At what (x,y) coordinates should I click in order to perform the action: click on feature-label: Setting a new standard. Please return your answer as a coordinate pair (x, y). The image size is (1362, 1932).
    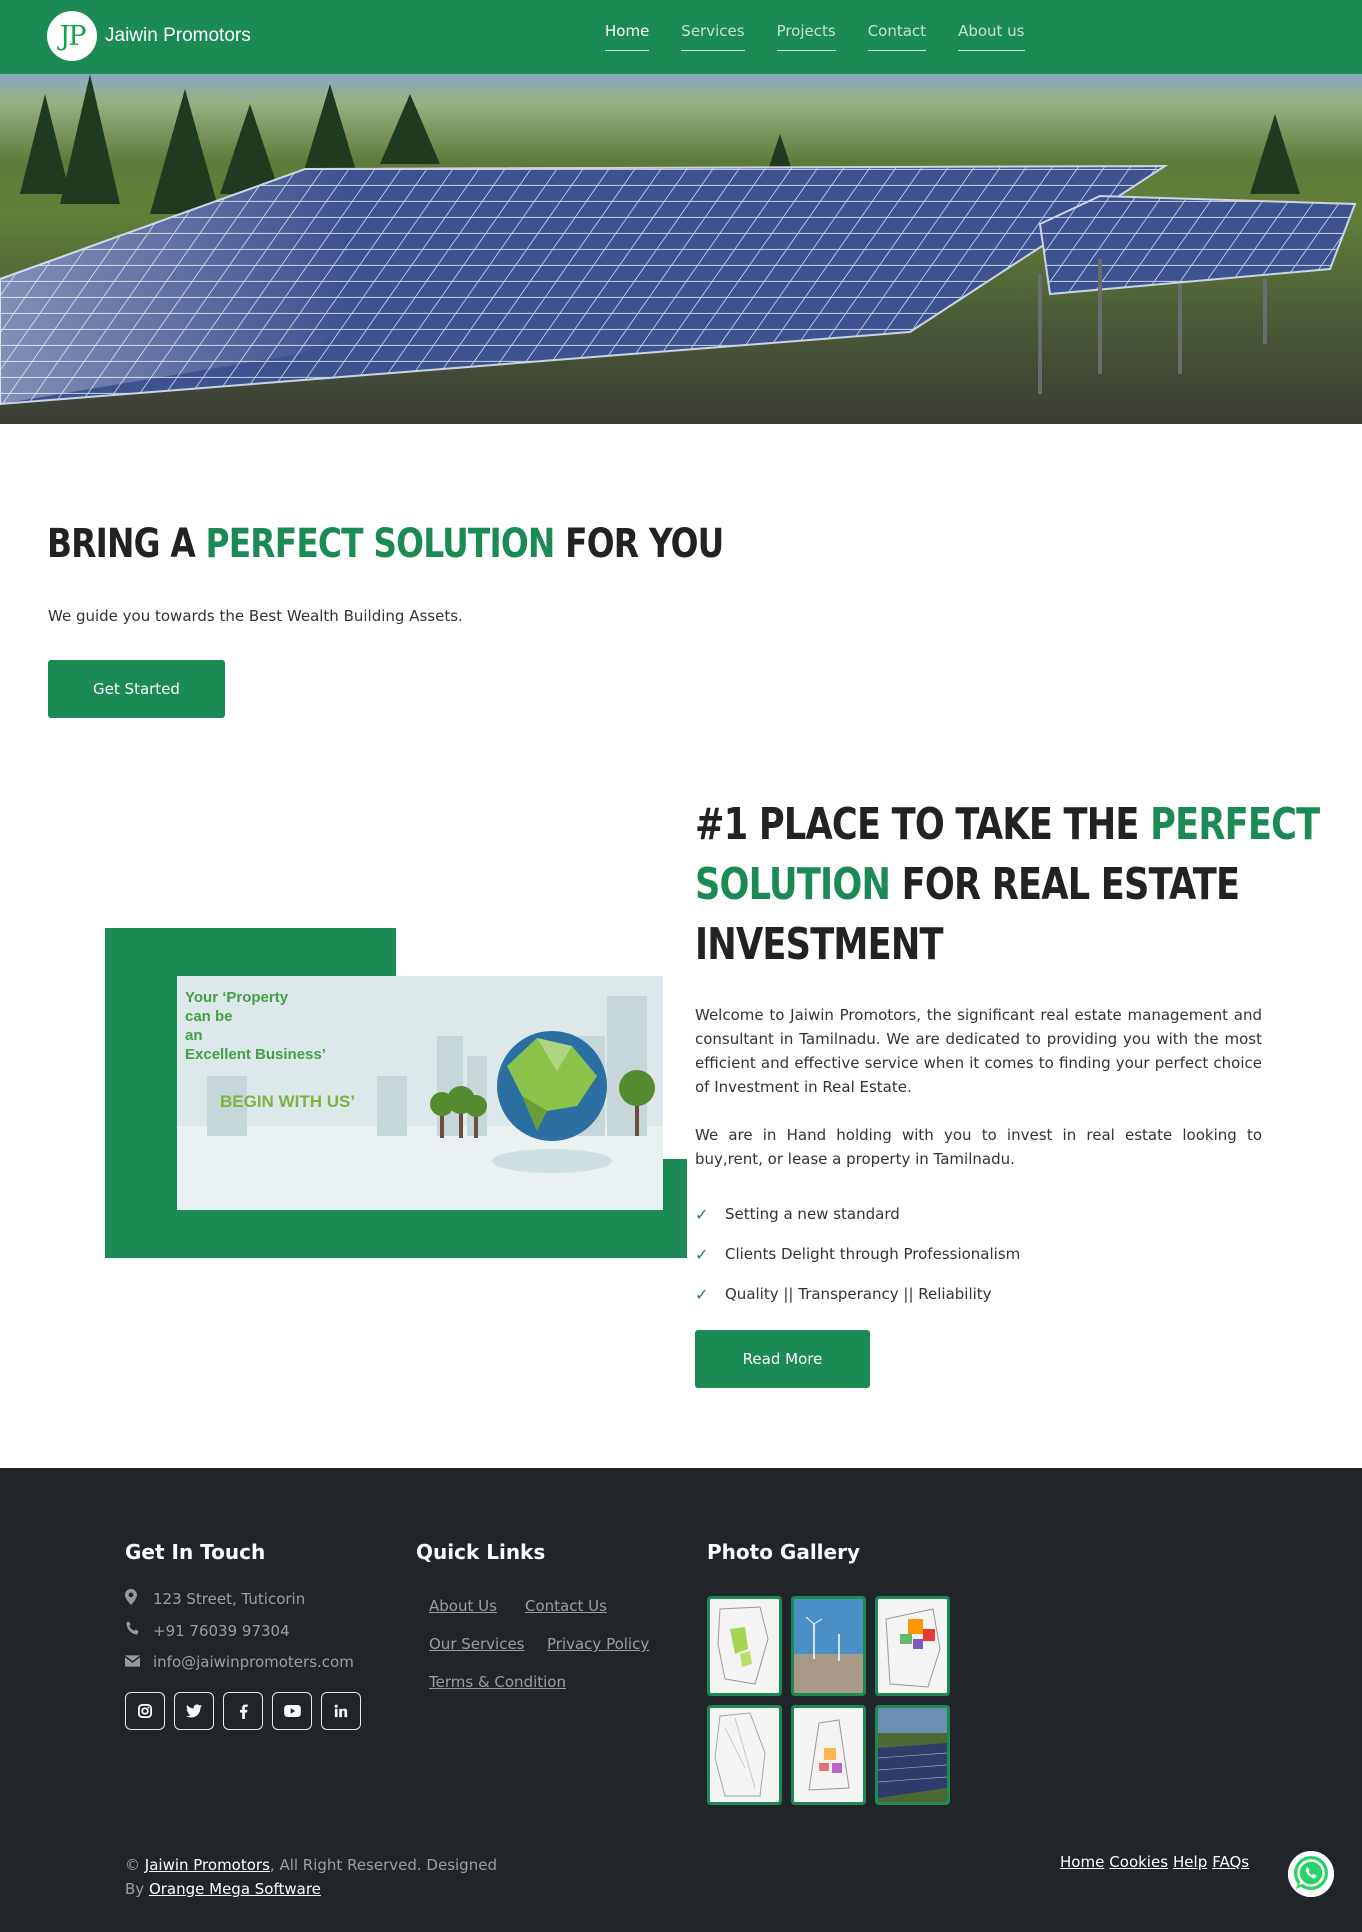
    Looking at the image, I should click on (812, 1214).